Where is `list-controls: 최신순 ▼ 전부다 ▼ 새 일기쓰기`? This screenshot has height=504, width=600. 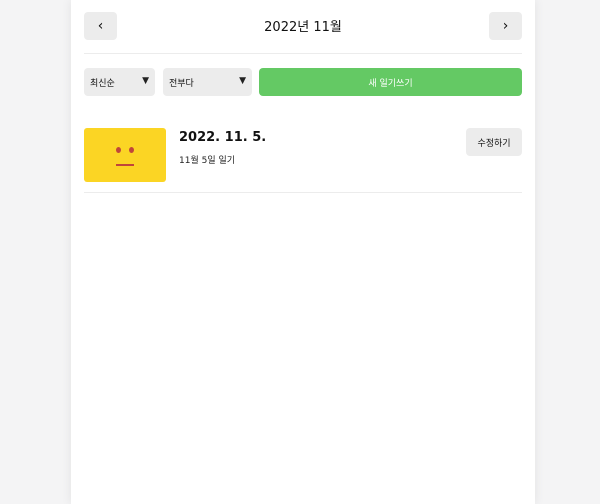
list-controls: 최신순 ▼ 전부다 ▼ 새 일기쓰기 is located at coordinates (303, 82).